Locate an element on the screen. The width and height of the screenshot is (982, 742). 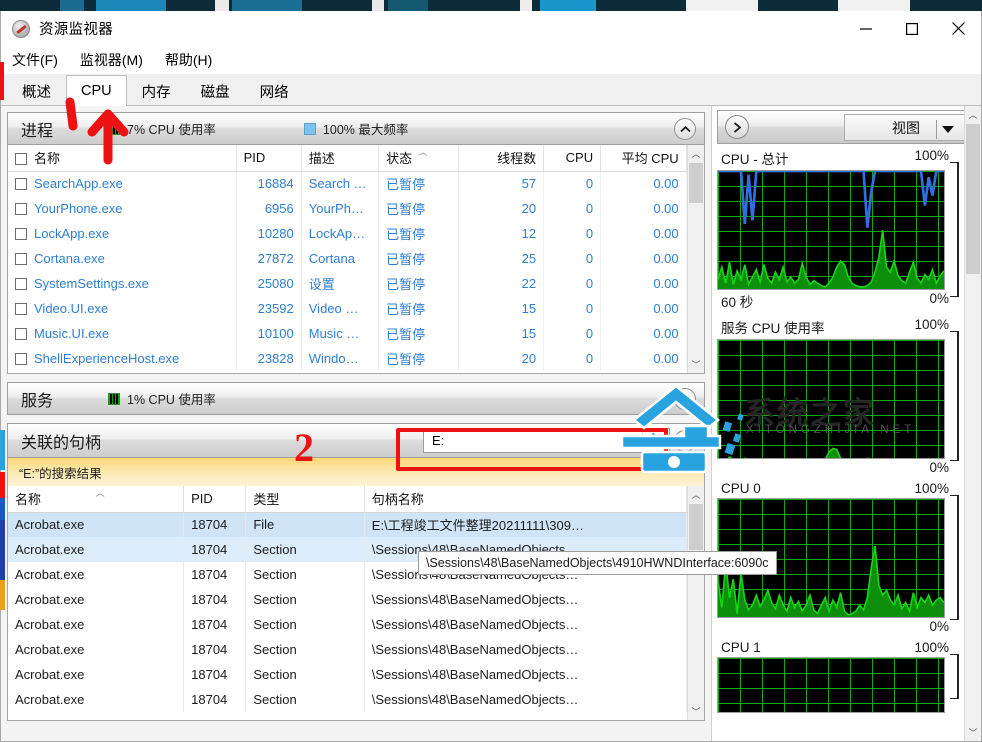
graph-title: CPU - 总计 is located at coordinates (755, 159).